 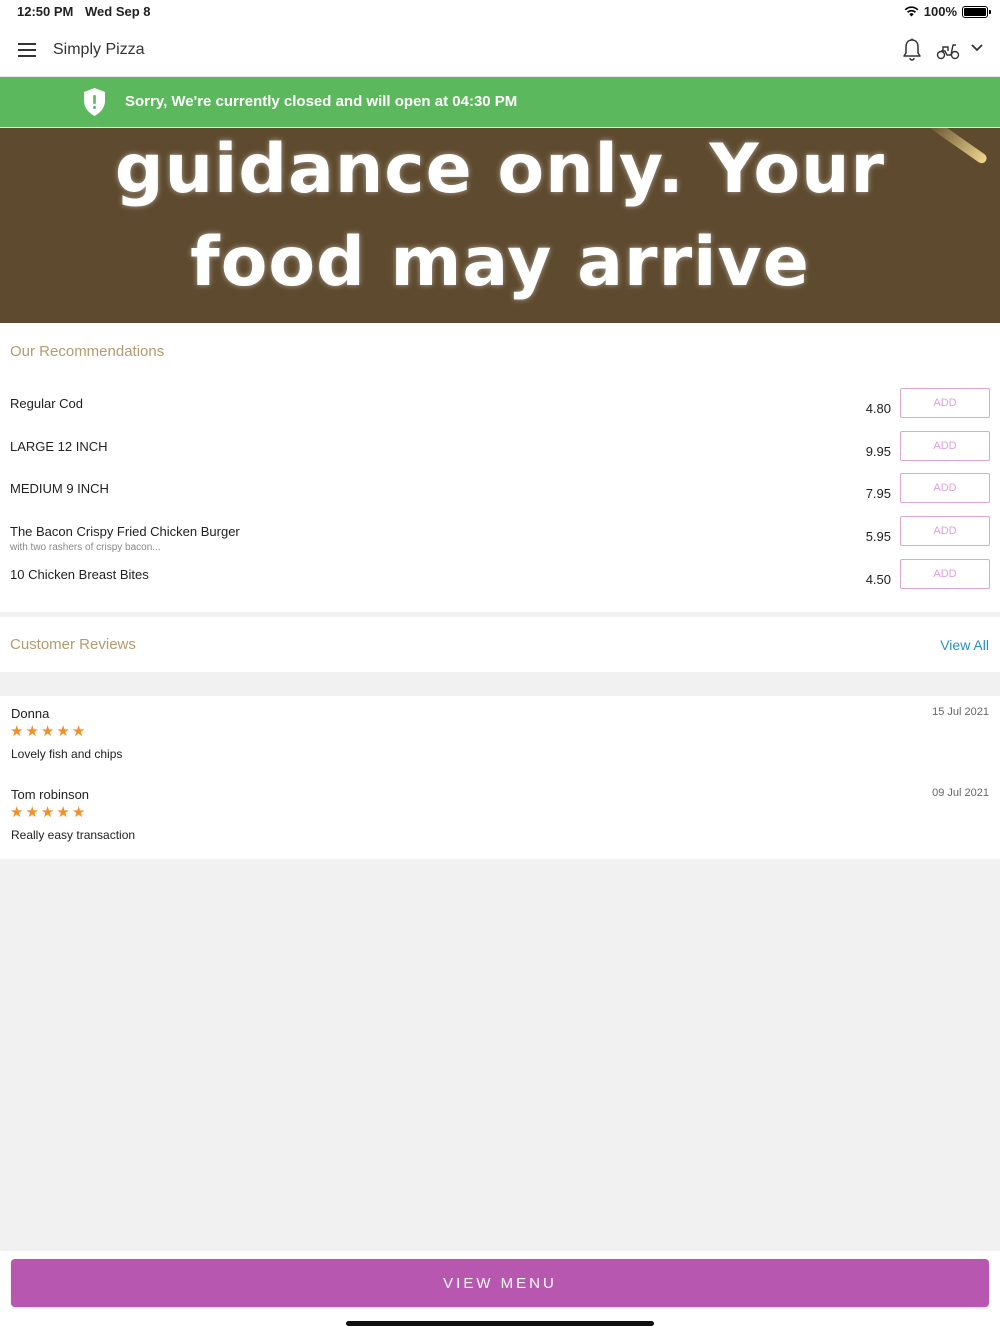 What do you see at coordinates (500, 413) in the screenshot?
I see `recommendation-item: Regular Cod 4.80 ADD` at bounding box center [500, 413].